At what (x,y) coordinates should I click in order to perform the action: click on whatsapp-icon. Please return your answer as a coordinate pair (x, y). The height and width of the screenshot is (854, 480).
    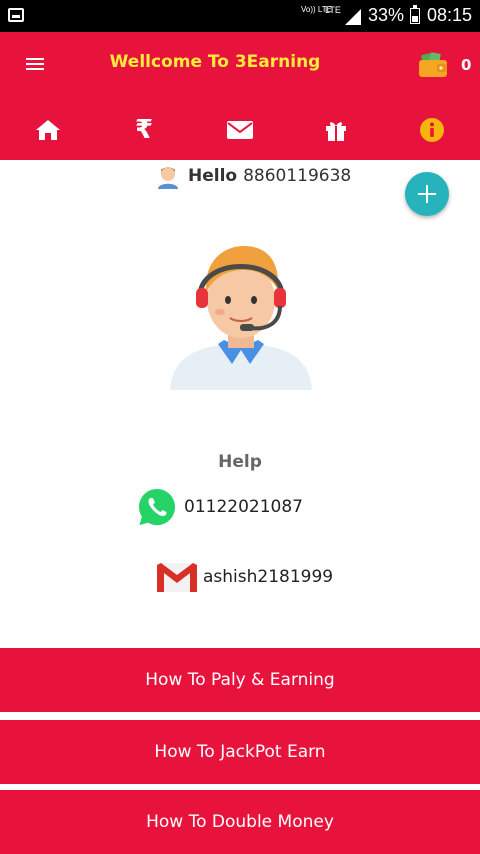
    Looking at the image, I should click on (157, 507).